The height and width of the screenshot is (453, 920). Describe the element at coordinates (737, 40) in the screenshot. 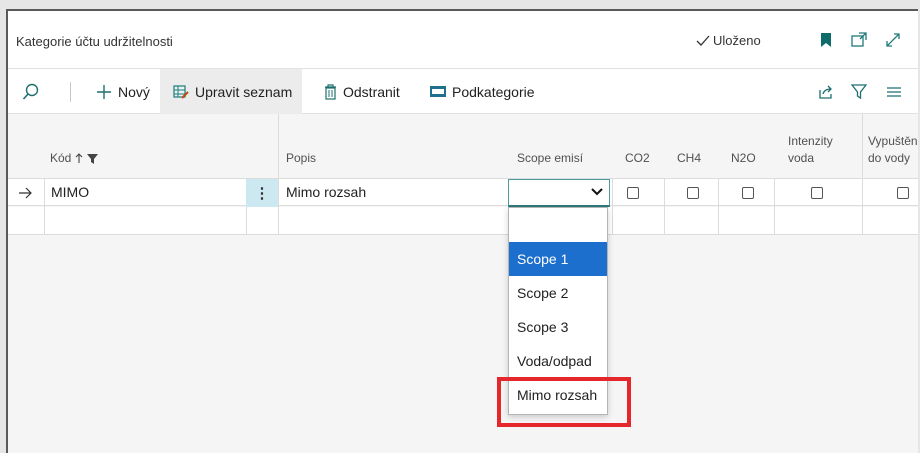

I see `saved-label: Uloženo` at that location.